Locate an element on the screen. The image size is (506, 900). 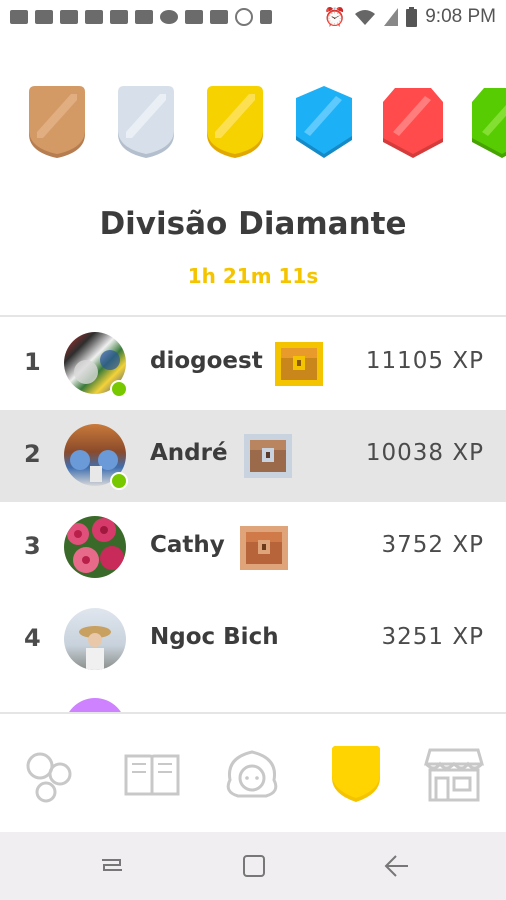
divider is located at coordinates (253, 316).